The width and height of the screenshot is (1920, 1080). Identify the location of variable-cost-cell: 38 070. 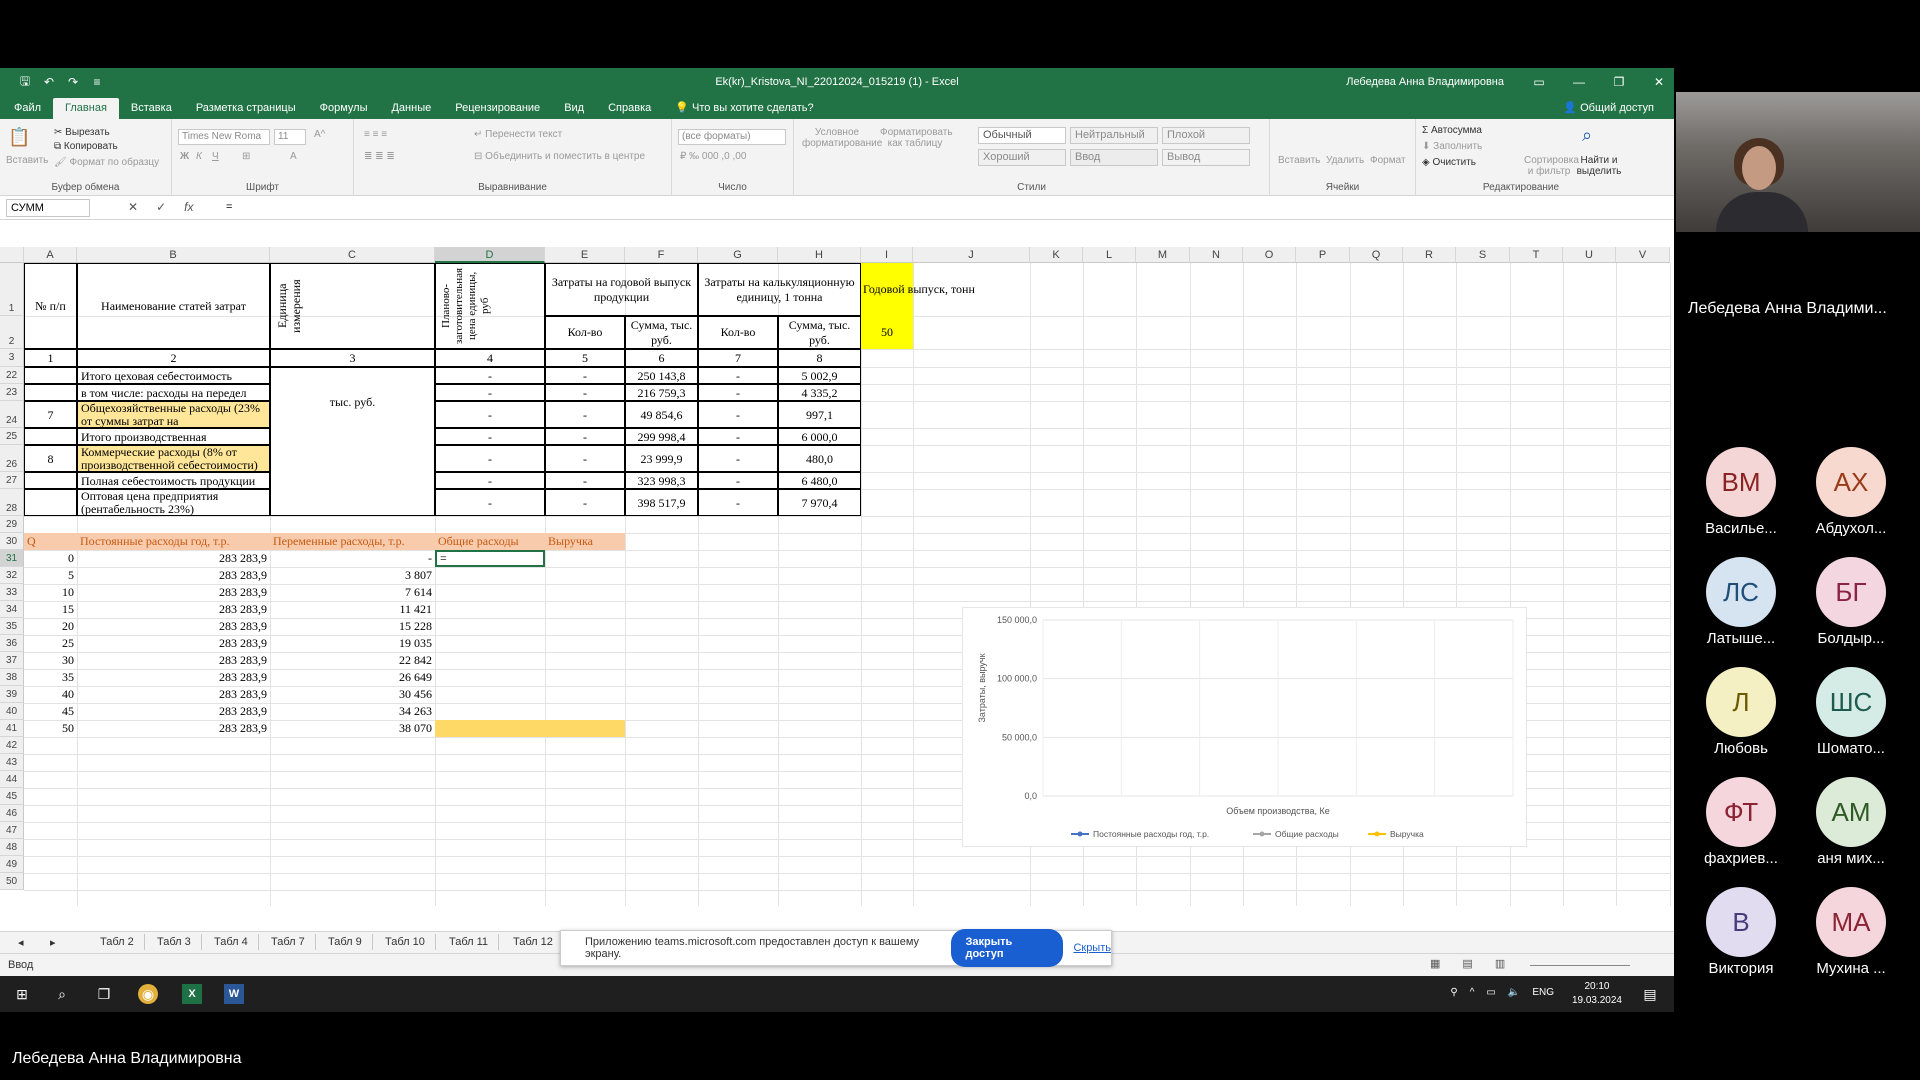
(352, 728).